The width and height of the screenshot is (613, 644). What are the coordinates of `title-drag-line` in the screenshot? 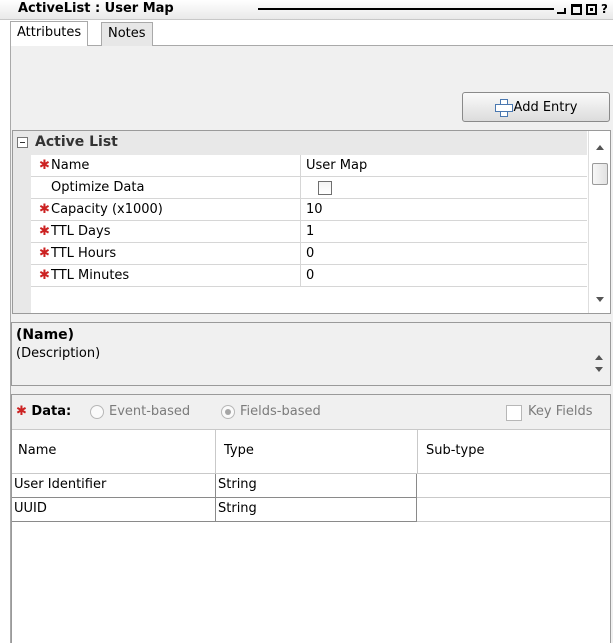 It's located at (406, 9).